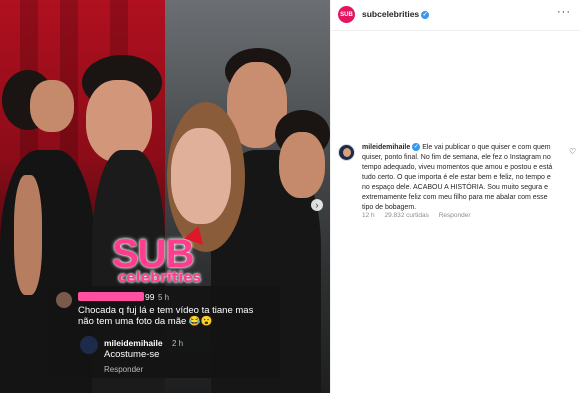  Describe the element at coordinates (150, 297) in the screenshot. I see `commenter-username-suffix: 99` at that location.